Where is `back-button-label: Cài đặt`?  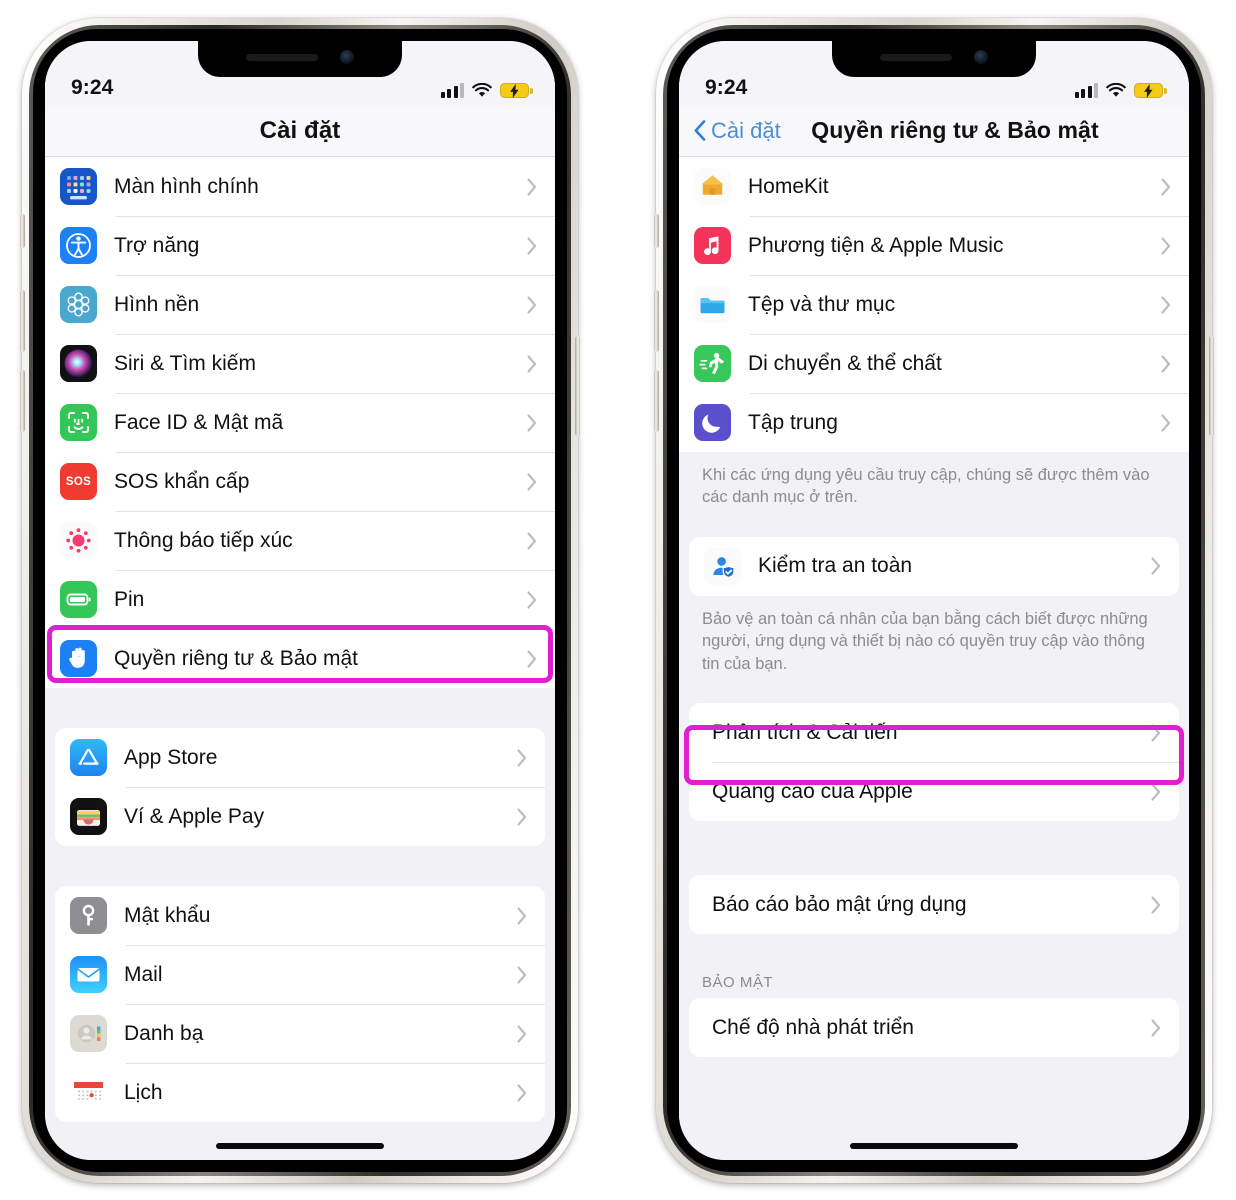
back-button-label: Cài đặt is located at coordinates (746, 130).